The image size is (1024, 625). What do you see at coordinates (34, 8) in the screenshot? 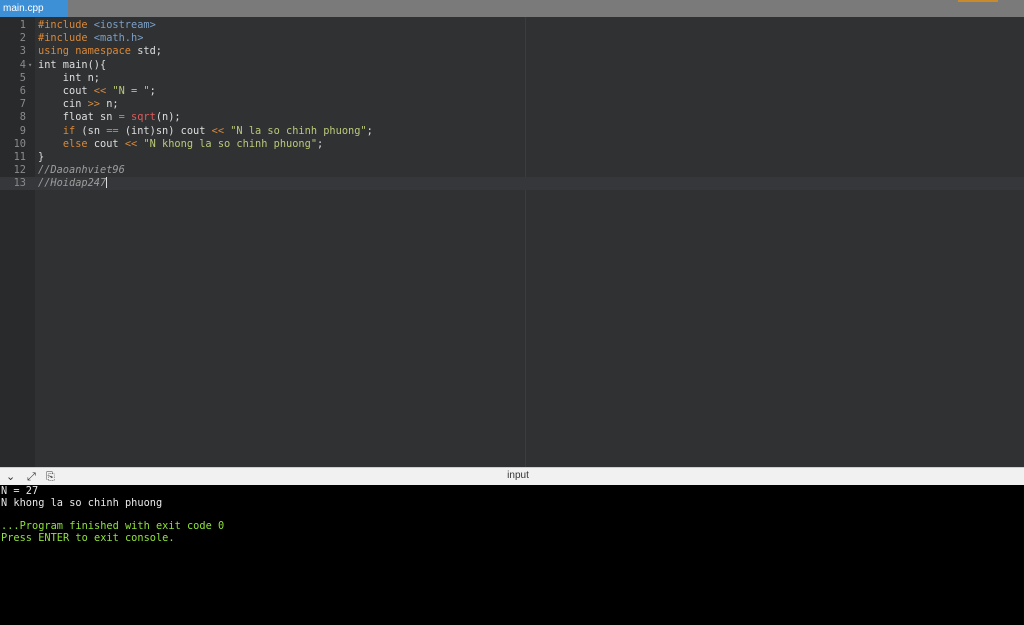
I see `tab-main-cpp: main.cpp` at bounding box center [34, 8].